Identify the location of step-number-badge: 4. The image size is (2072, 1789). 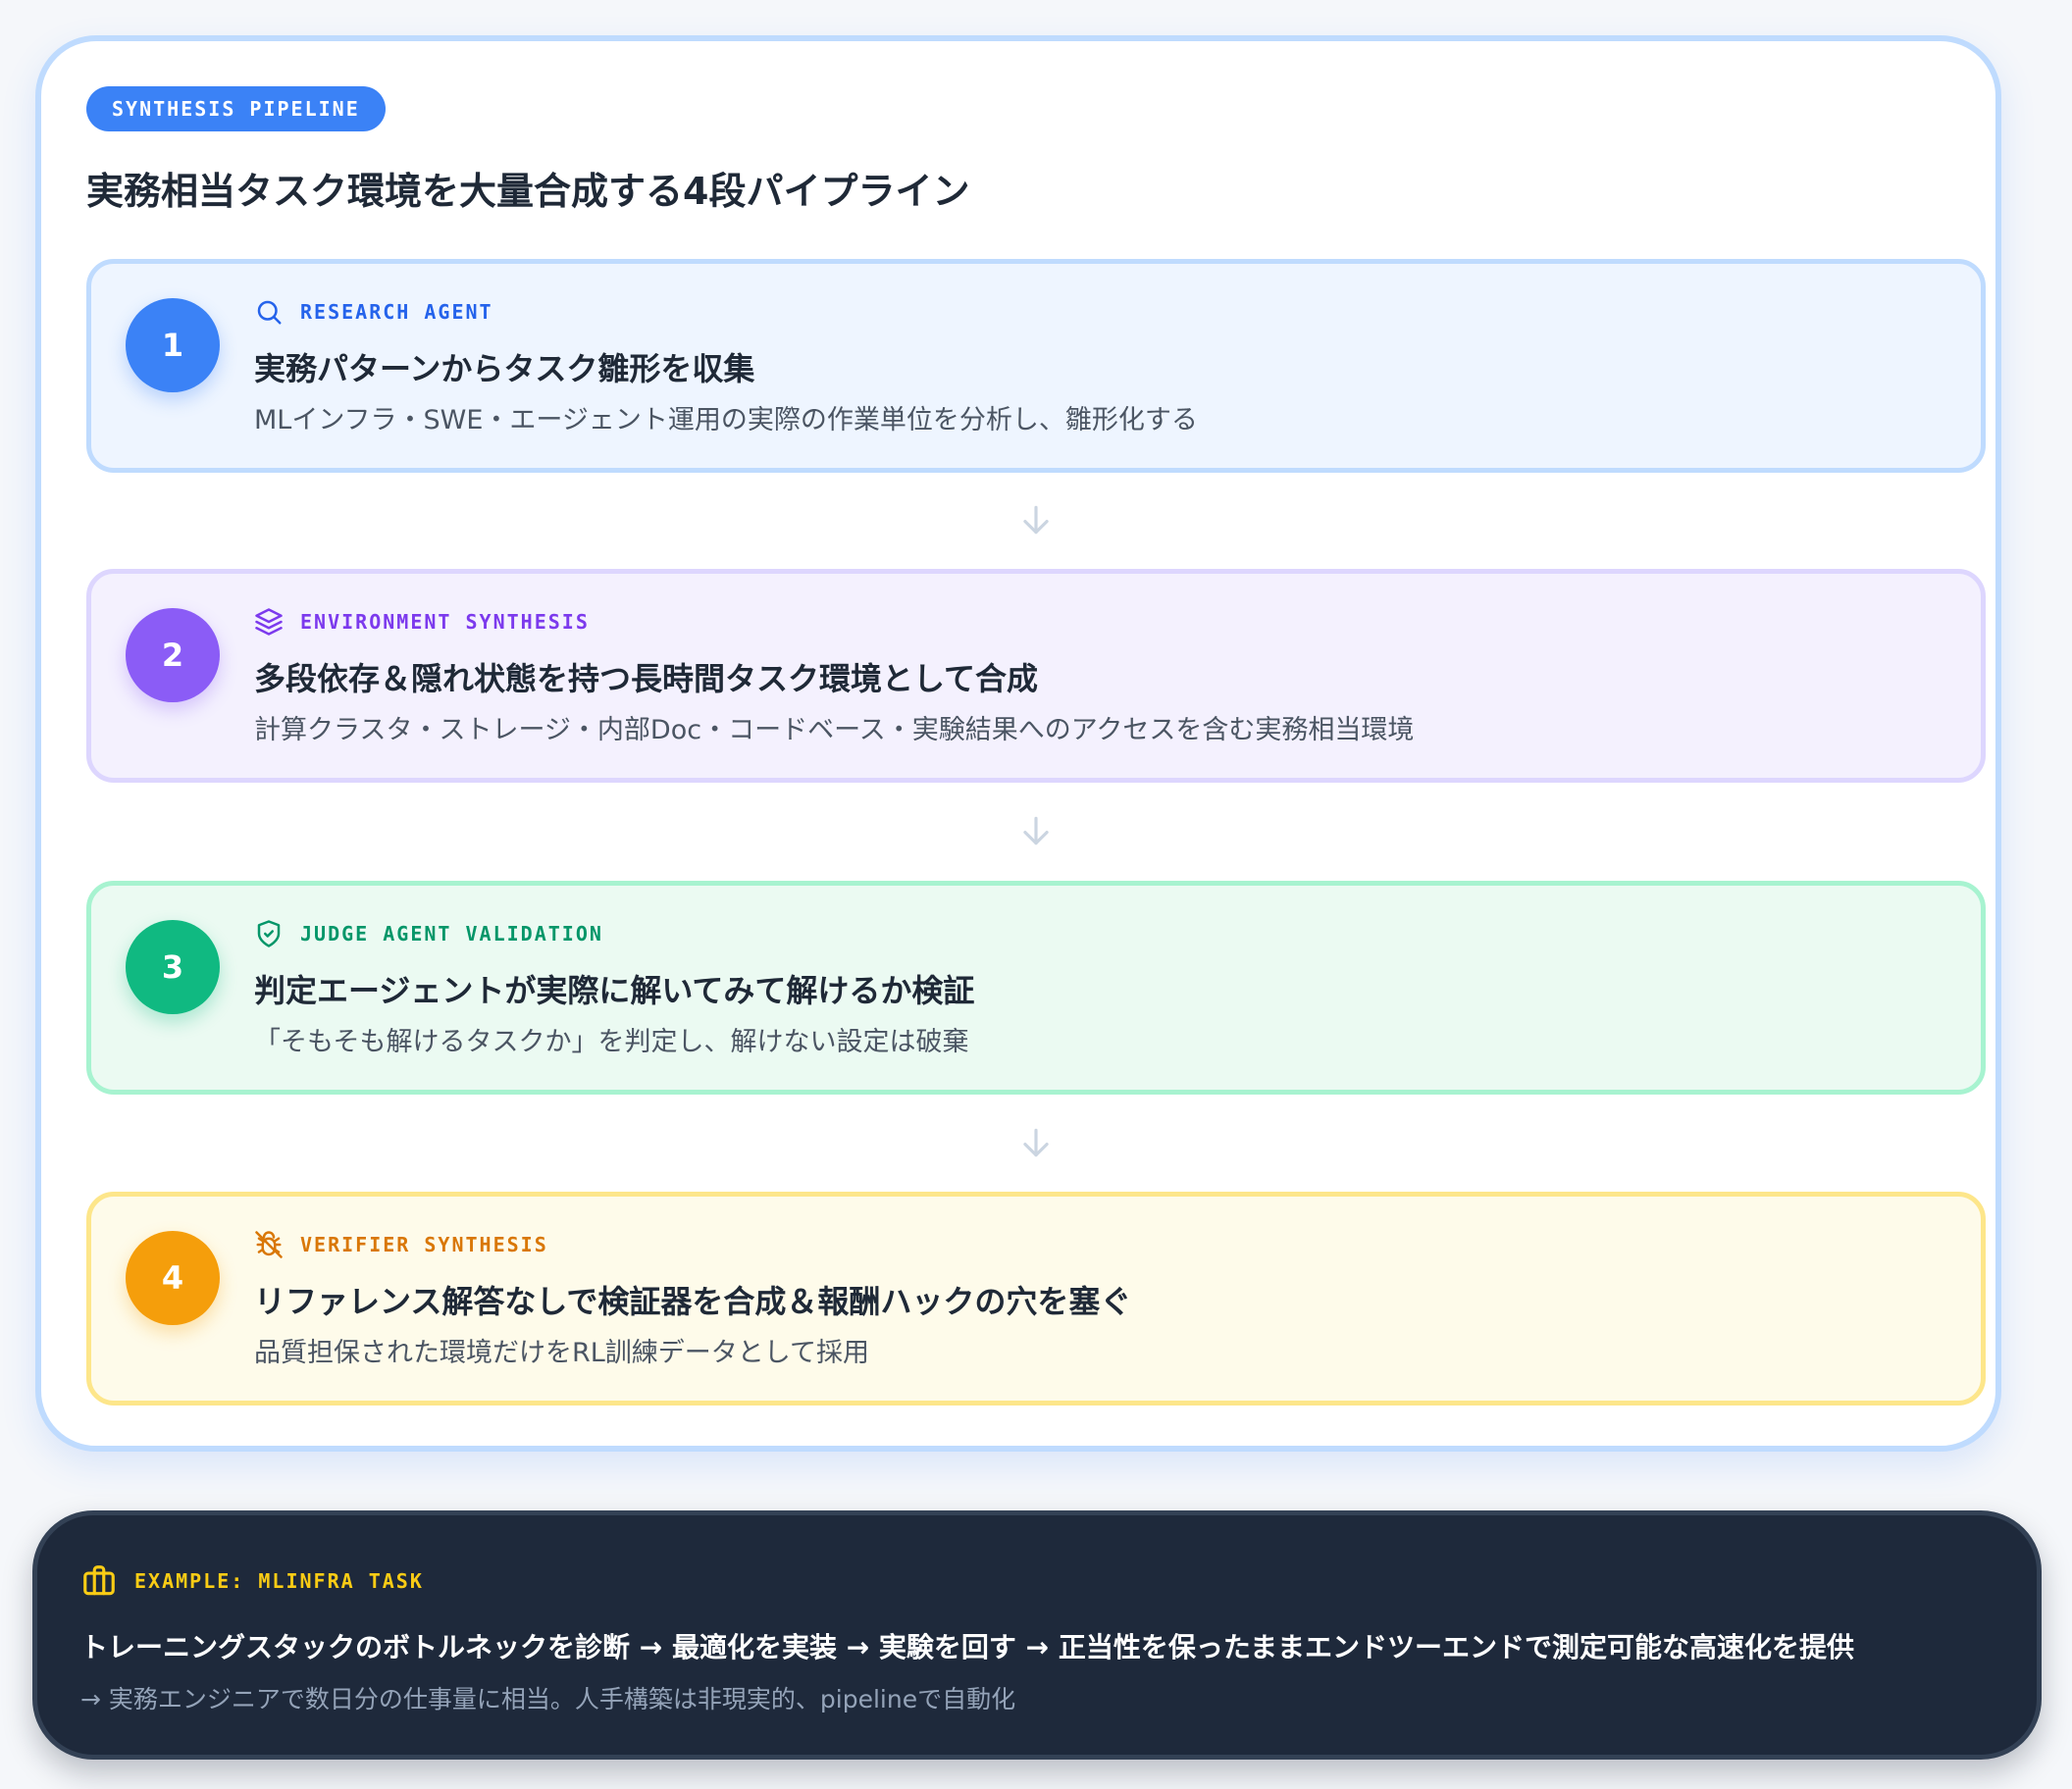
(173, 1278).